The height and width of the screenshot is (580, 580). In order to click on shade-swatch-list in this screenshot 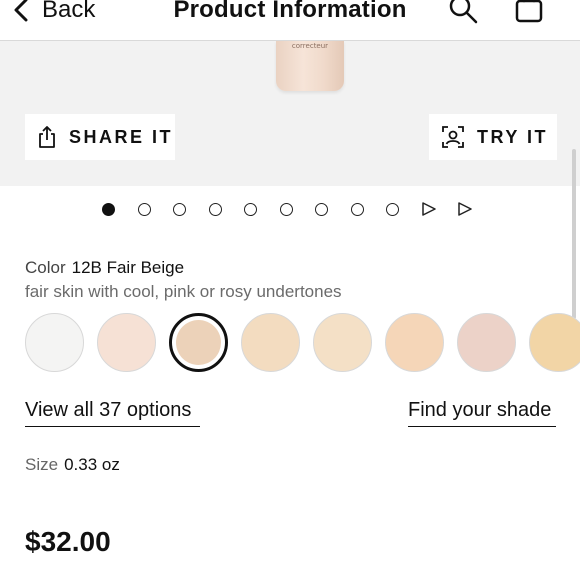, I will do `click(302, 343)`.